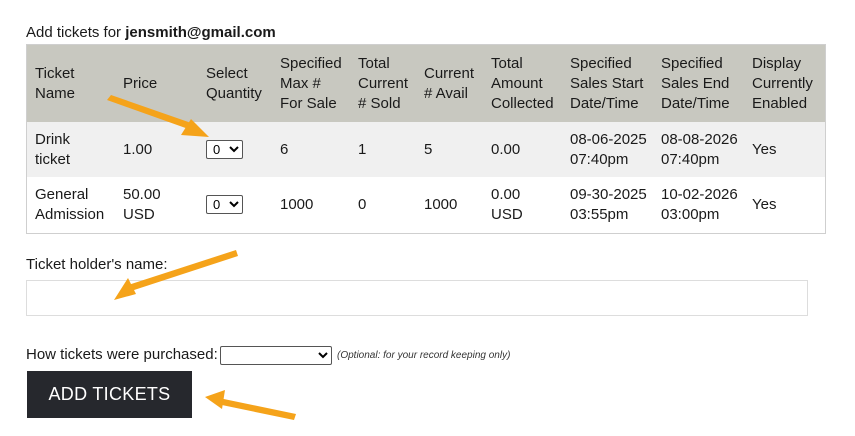 This screenshot has height=436, width=855. I want to click on cell-total-sold: 1, so click(383, 149).